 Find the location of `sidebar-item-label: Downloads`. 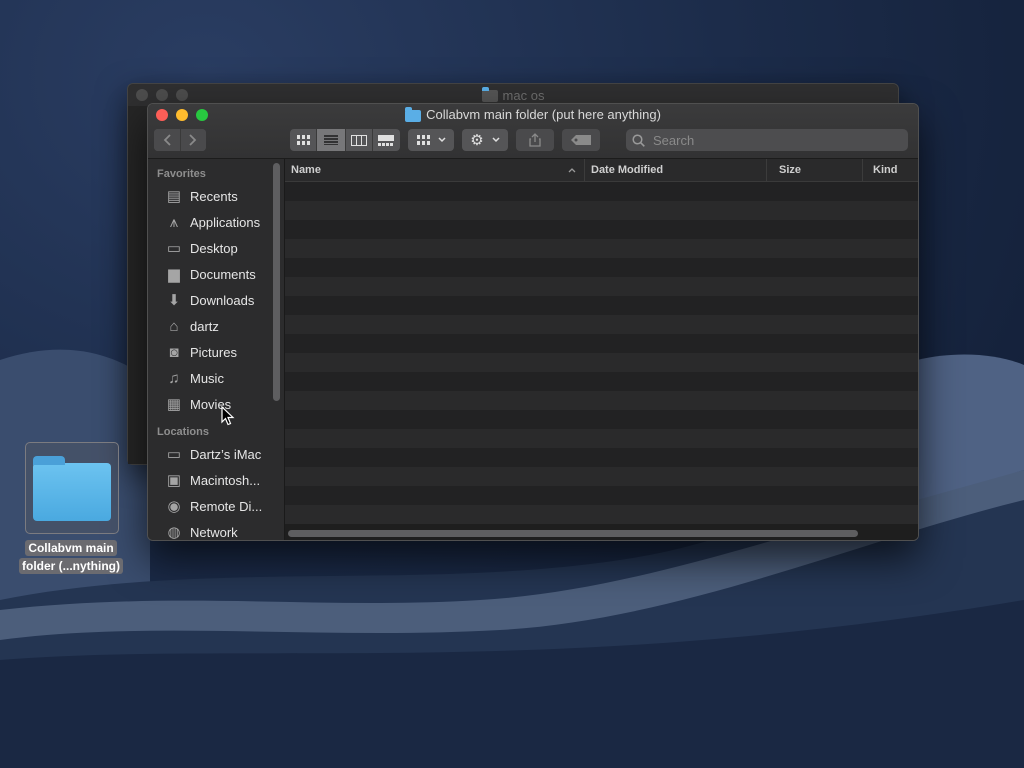

sidebar-item-label: Downloads is located at coordinates (222, 300).